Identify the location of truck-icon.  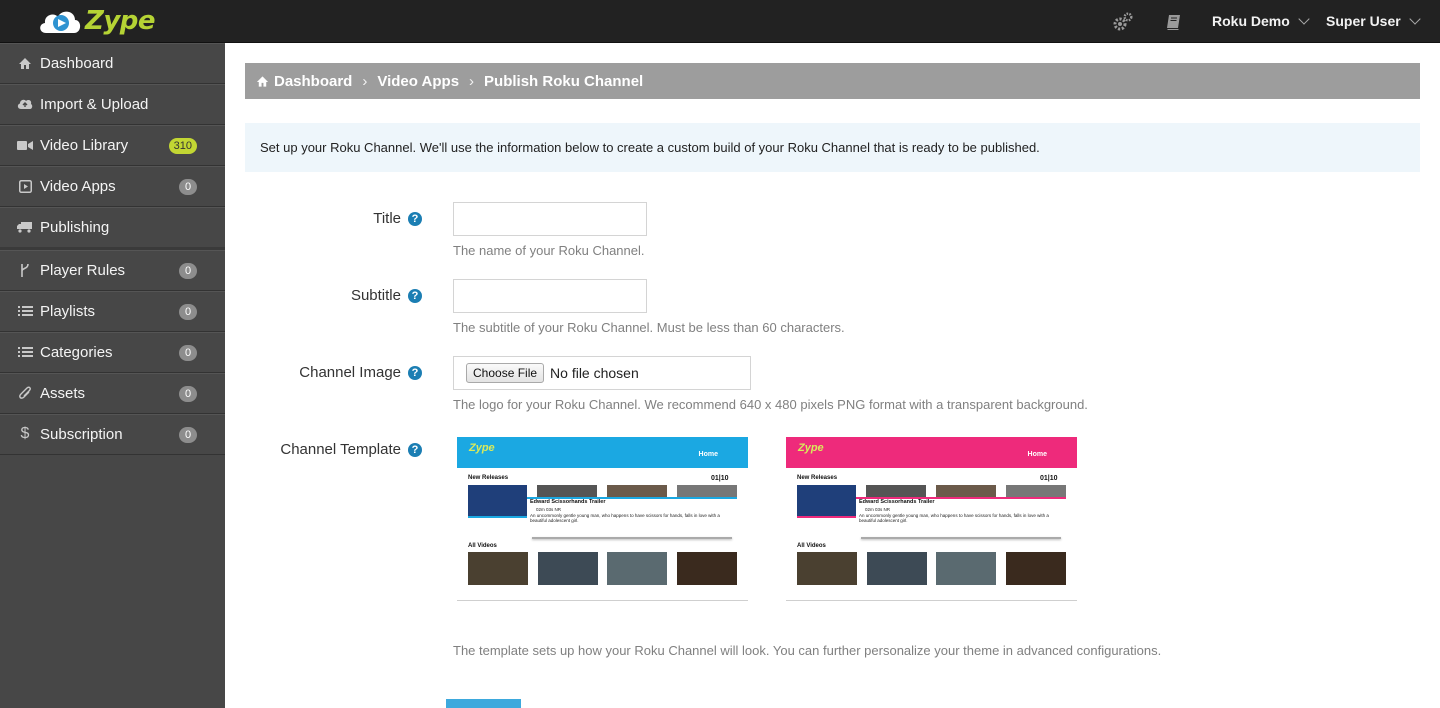
(25, 227).